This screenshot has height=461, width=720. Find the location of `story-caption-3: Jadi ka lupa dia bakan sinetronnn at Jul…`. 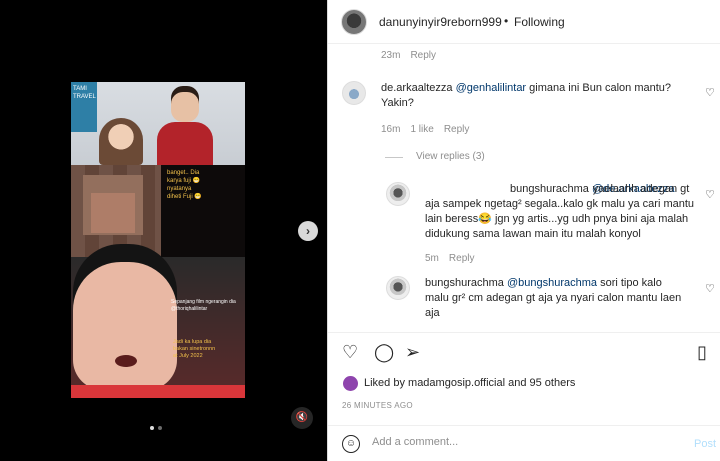

story-caption-3: Jadi ka lupa dia bakan sinetronnn at Jul… is located at coordinates (194, 349).